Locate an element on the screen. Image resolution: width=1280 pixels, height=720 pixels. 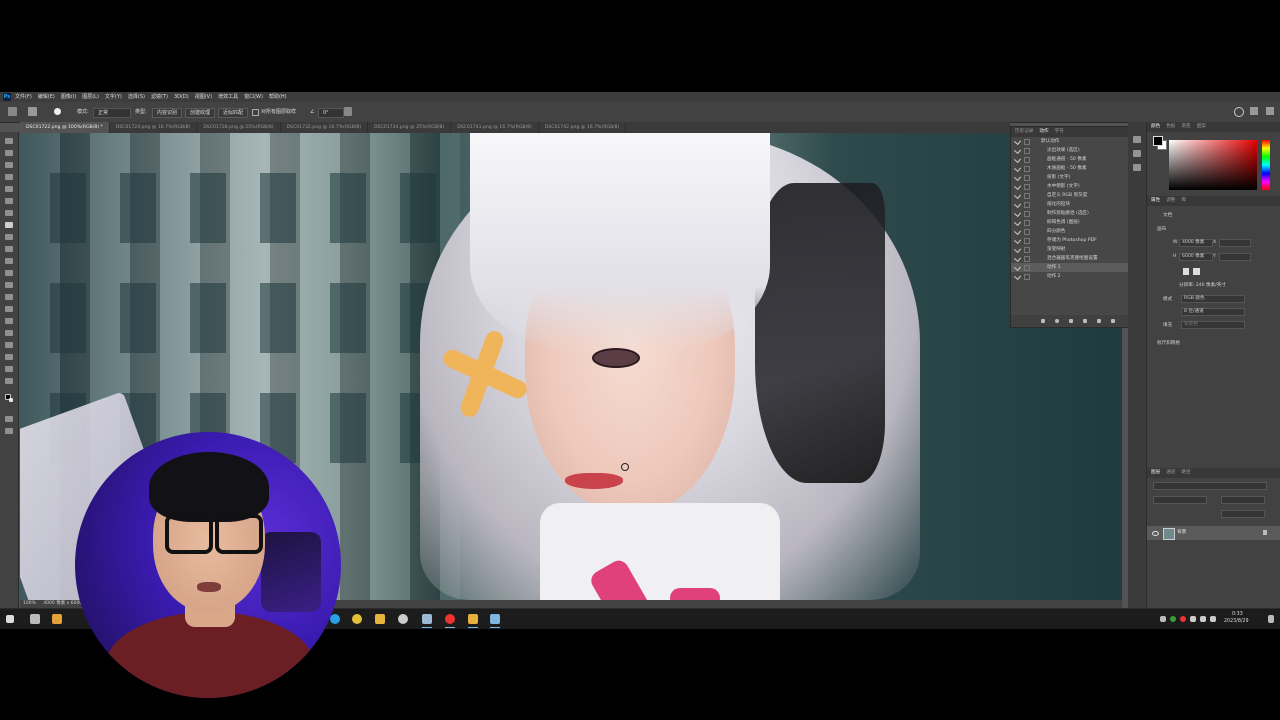
layer-row: 背景 is located at coordinates (1213, 533).